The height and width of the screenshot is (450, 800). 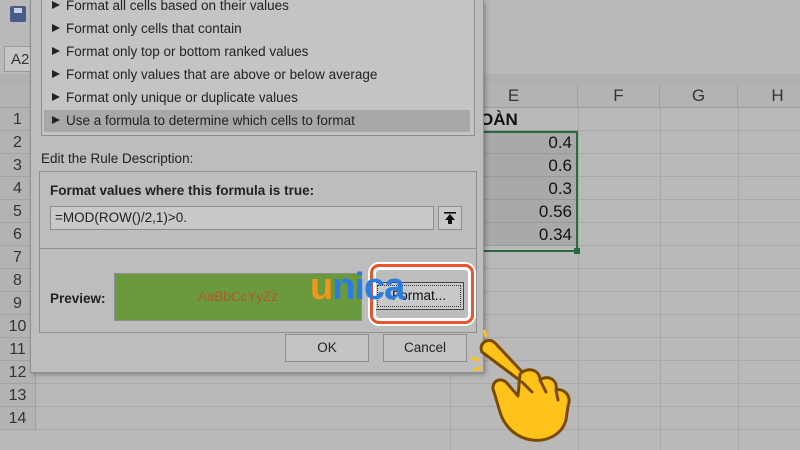 What do you see at coordinates (699, 96) in the screenshot?
I see `column-header-g: G` at bounding box center [699, 96].